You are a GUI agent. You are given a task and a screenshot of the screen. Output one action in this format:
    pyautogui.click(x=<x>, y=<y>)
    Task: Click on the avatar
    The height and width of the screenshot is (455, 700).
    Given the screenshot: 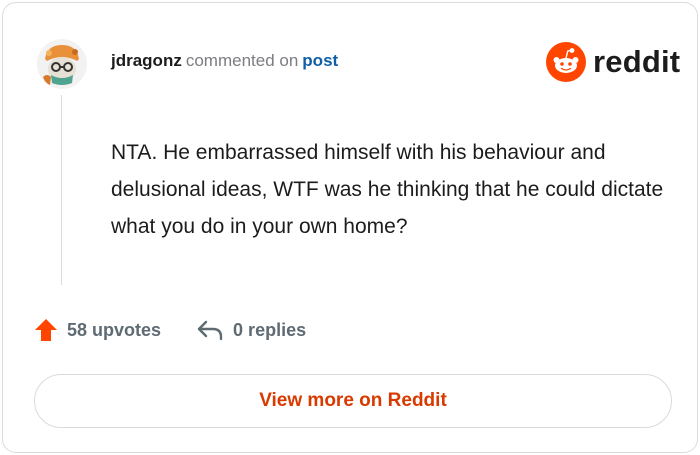 What is the action you would take?
    pyautogui.click(x=62, y=64)
    